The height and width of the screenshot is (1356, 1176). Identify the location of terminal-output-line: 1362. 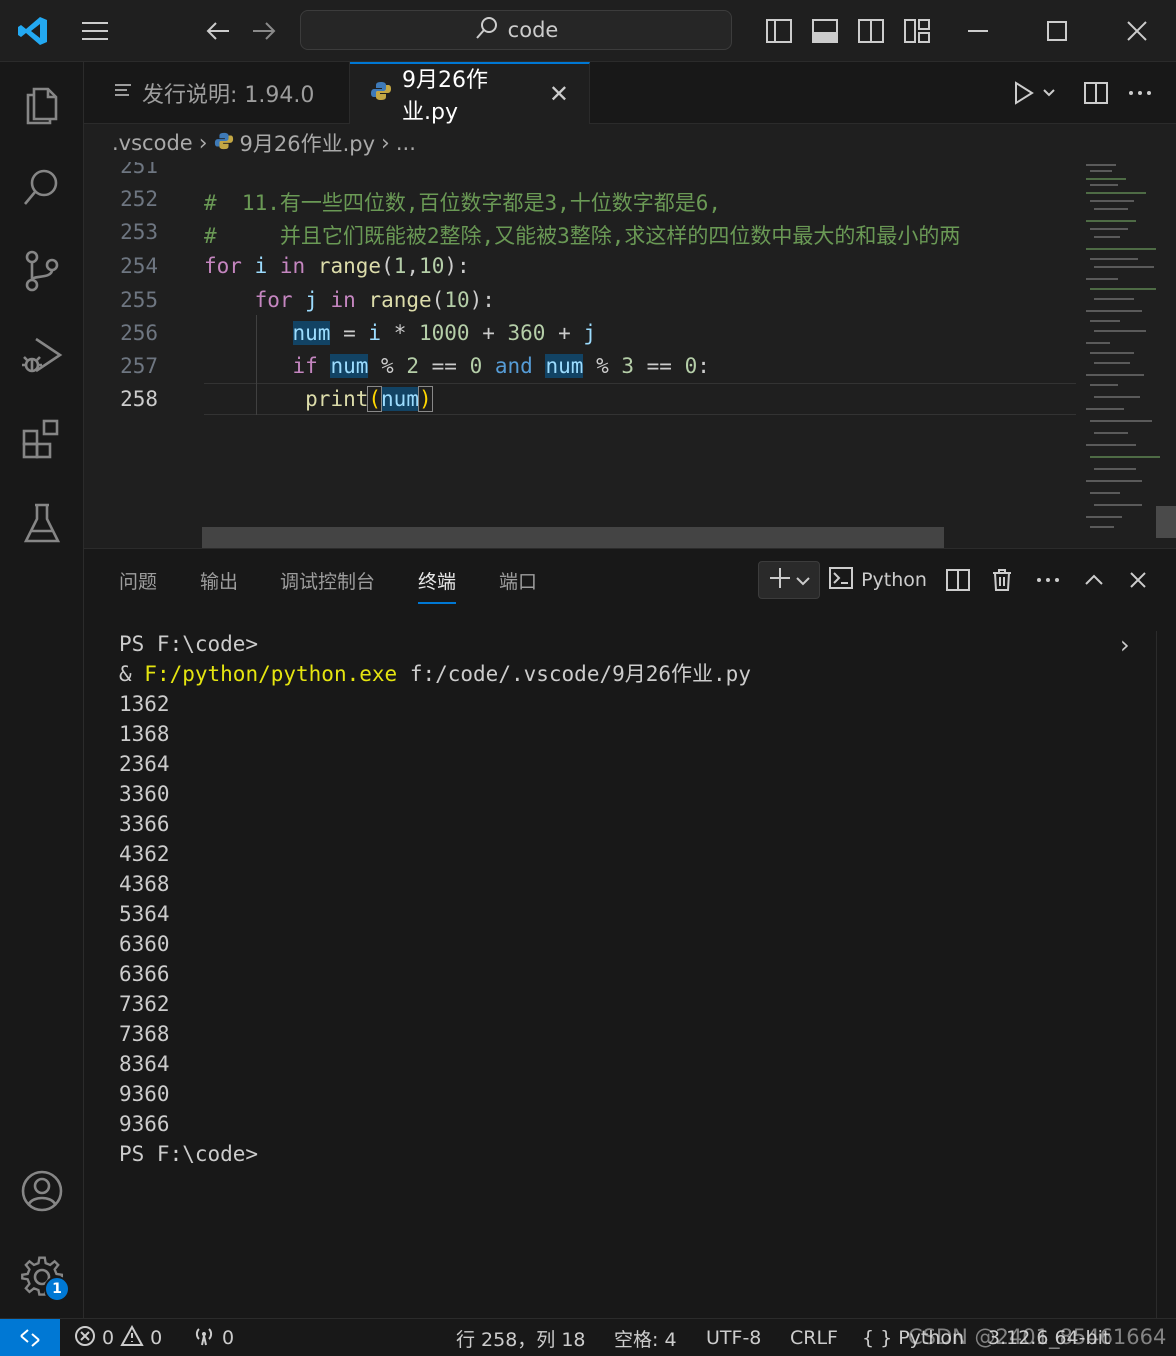
(144, 704).